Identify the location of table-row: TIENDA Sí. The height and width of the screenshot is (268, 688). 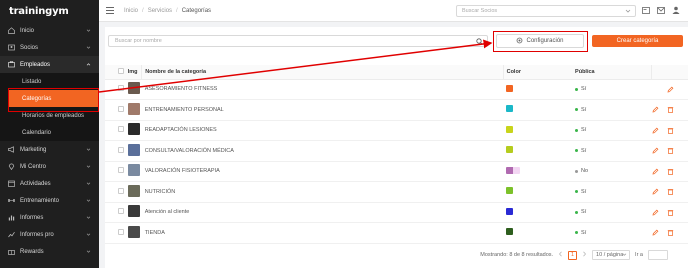
(396, 233).